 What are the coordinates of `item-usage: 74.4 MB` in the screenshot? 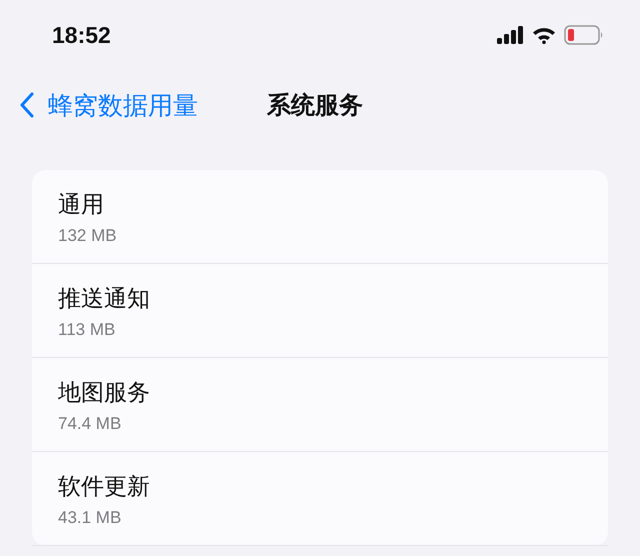 It's located at (90, 424).